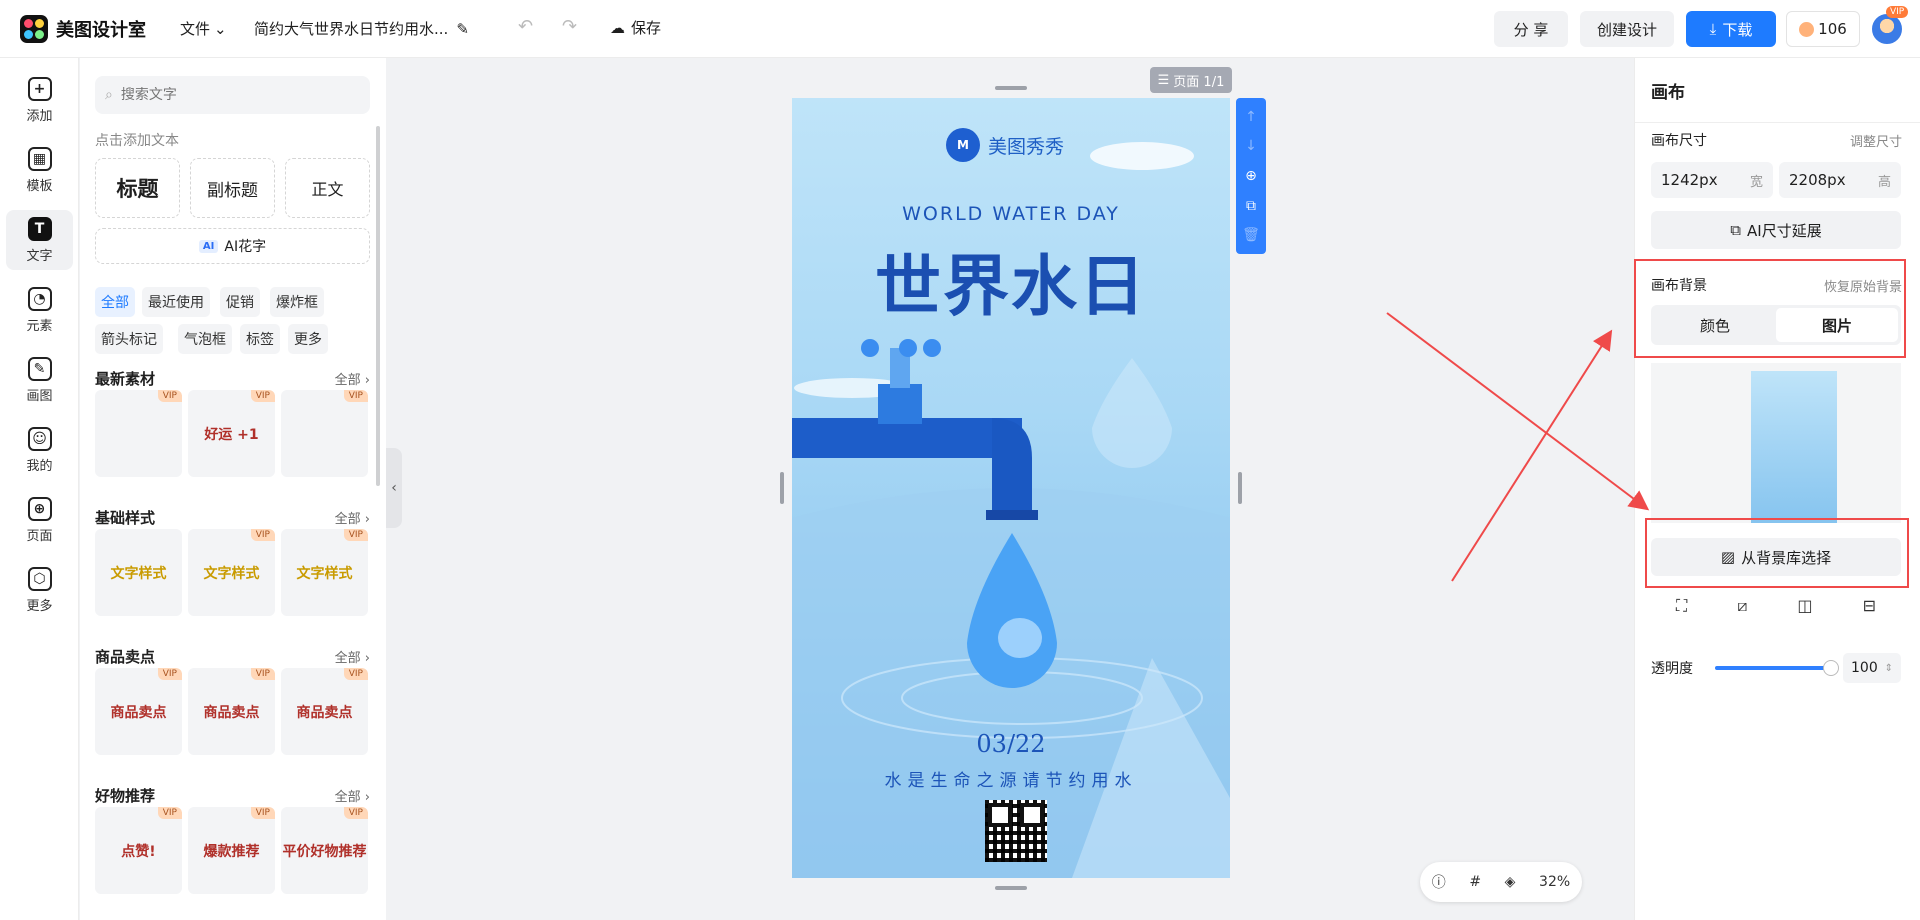  What do you see at coordinates (1251, 117) in the screenshot?
I see `move-up-icon: ↑` at bounding box center [1251, 117].